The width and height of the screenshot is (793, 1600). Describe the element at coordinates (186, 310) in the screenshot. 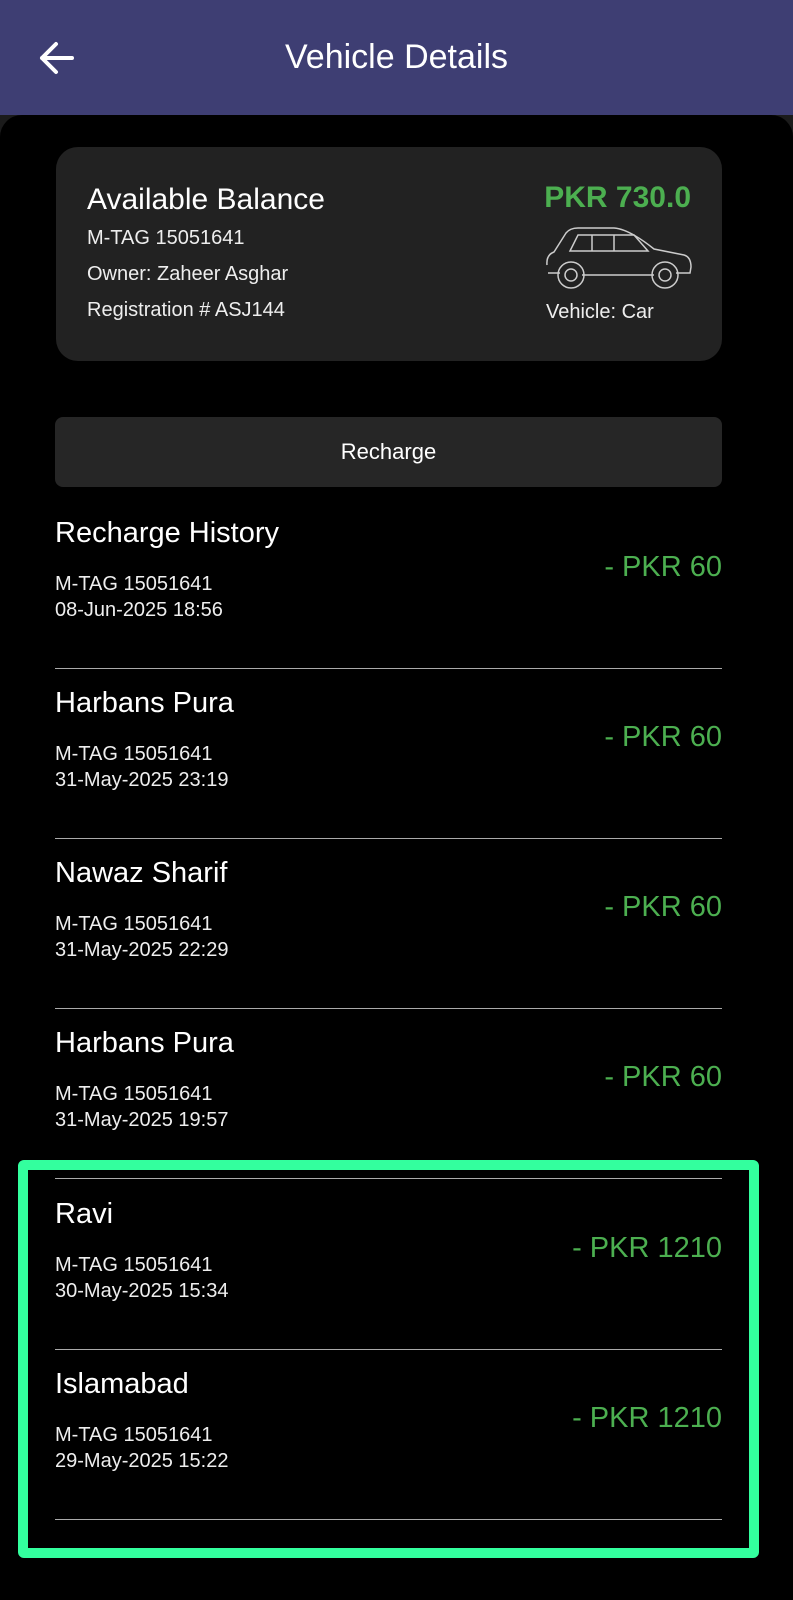

I see `registration-number: Registration # ASJ144` at that location.